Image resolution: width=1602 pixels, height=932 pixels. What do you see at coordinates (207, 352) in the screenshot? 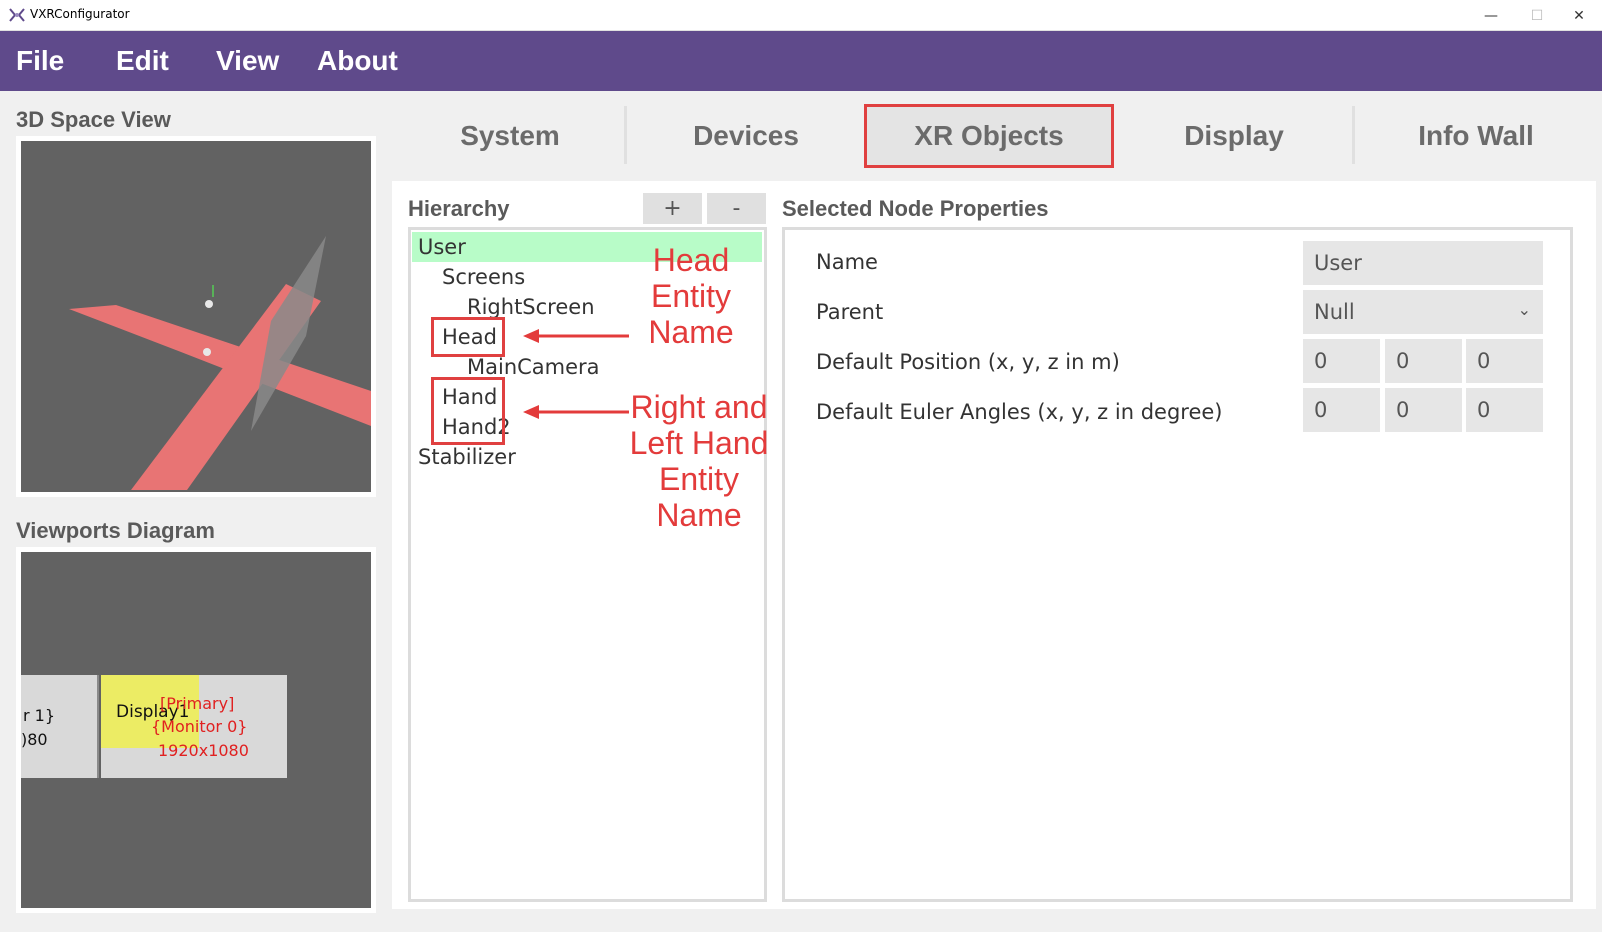
I see `hand-node-icon` at bounding box center [207, 352].